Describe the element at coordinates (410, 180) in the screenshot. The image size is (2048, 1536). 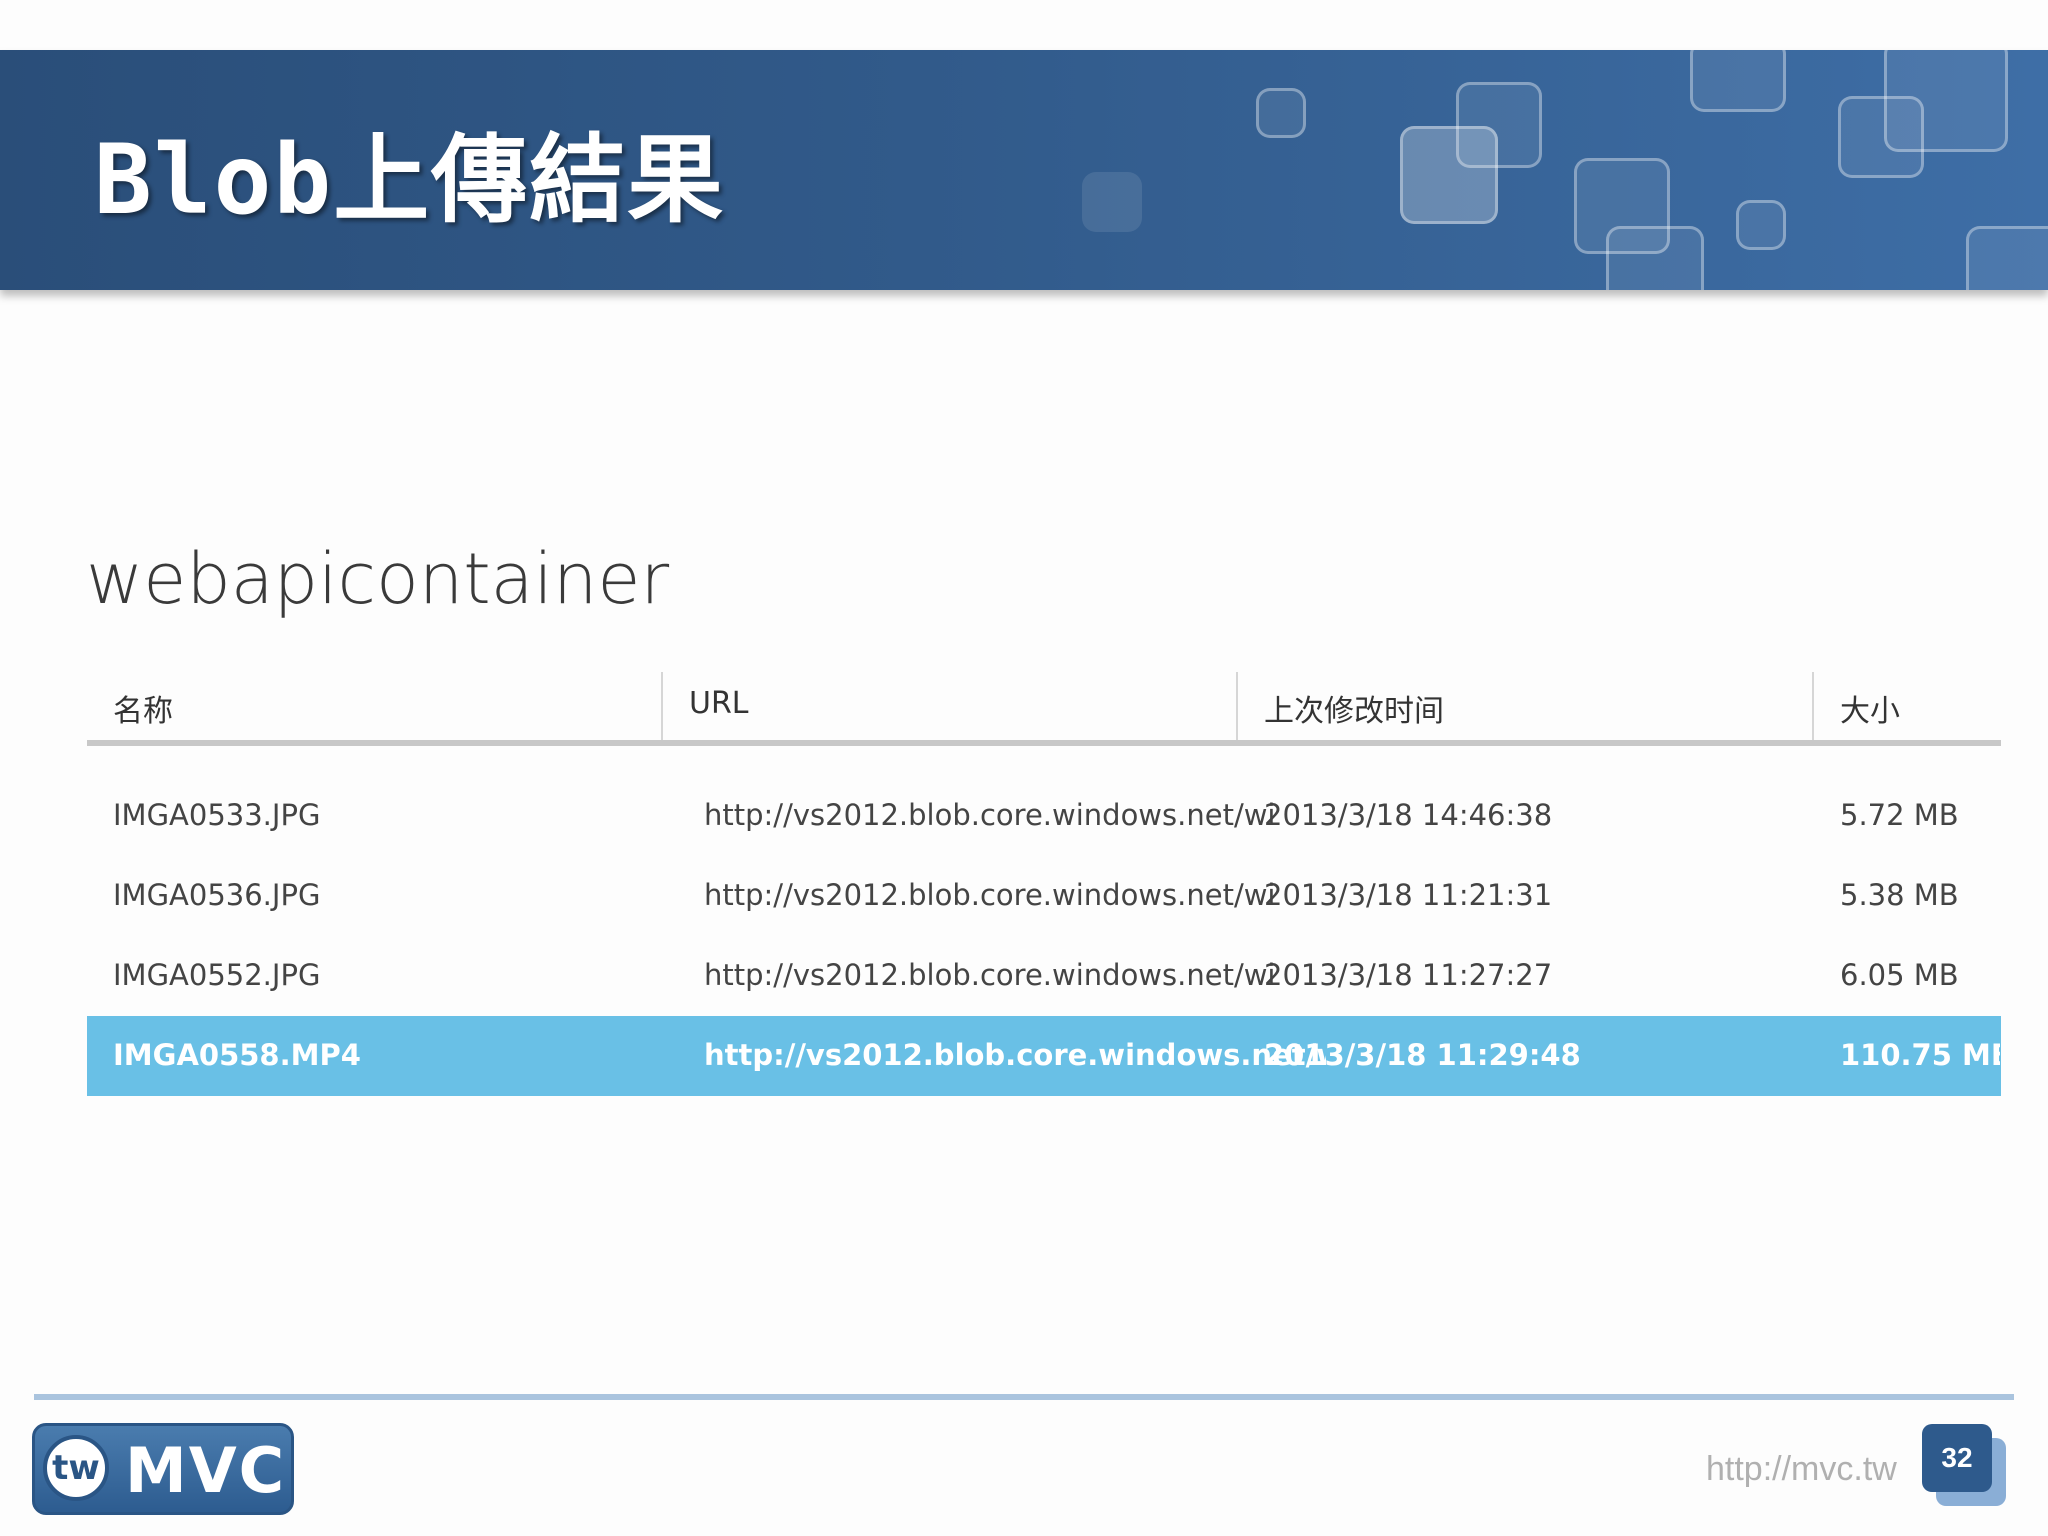
I see `page-title: Blob上傳結果` at that location.